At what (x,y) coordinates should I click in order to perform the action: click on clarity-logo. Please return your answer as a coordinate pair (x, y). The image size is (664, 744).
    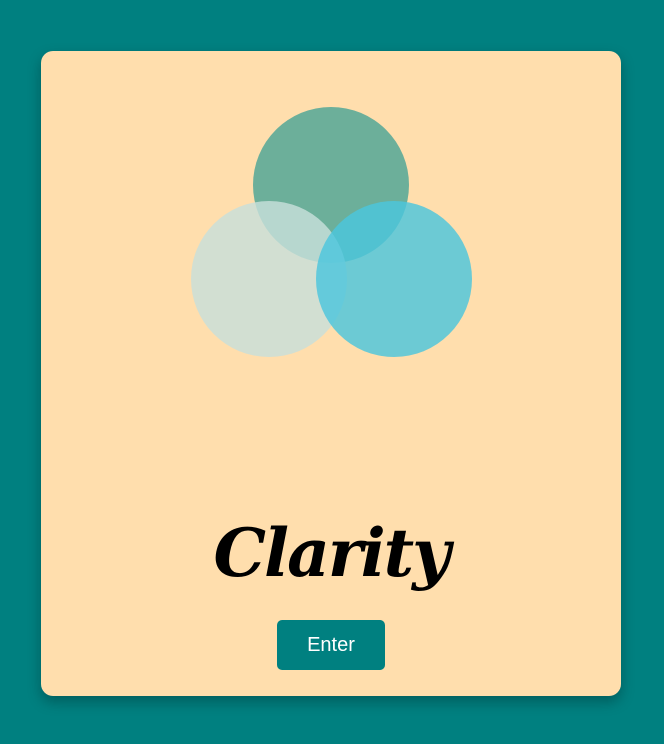
    Looking at the image, I should click on (331, 232).